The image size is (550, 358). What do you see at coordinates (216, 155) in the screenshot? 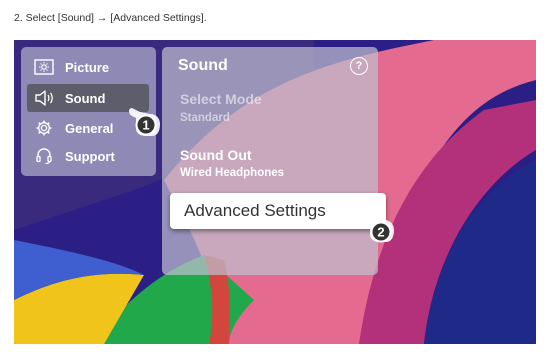
I see `sound-out-label: Sound Out` at bounding box center [216, 155].